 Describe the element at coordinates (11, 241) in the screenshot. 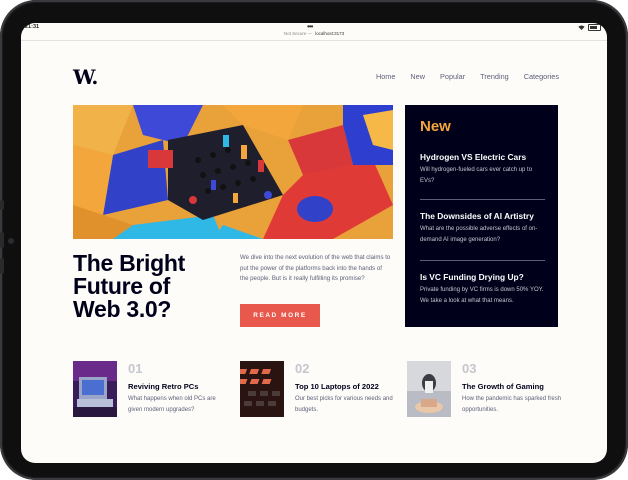

I see `front-camera` at that location.